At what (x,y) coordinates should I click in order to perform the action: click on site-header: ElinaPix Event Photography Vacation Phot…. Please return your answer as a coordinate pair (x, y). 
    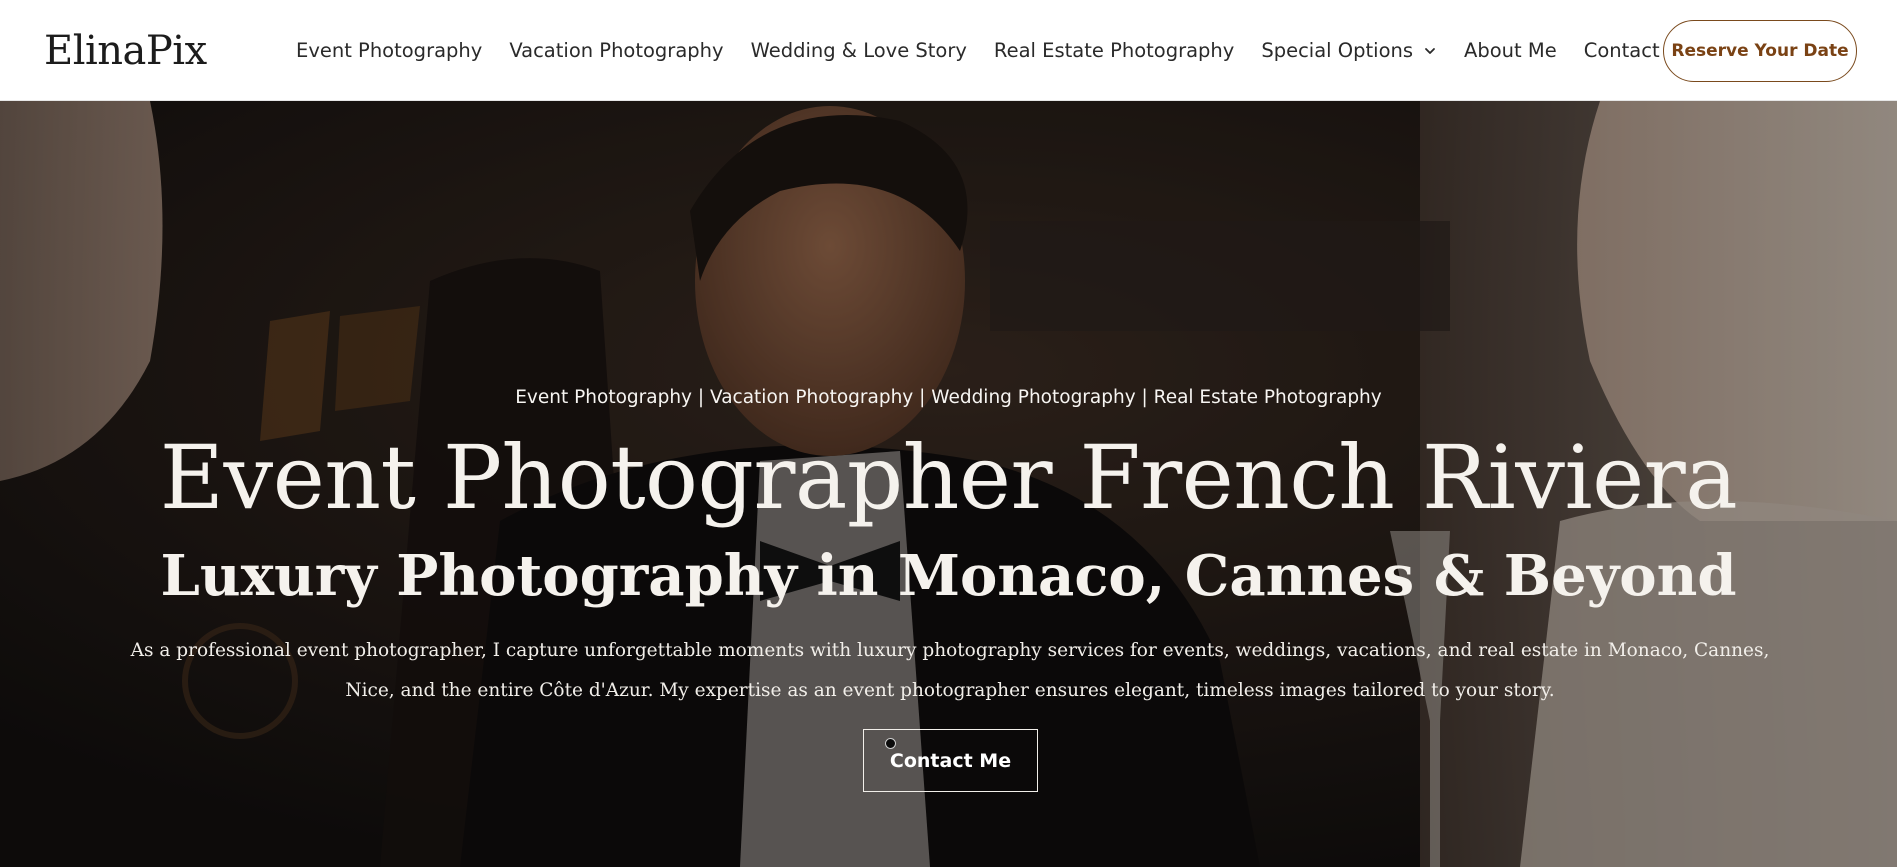
    Looking at the image, I should click on (948, 50).